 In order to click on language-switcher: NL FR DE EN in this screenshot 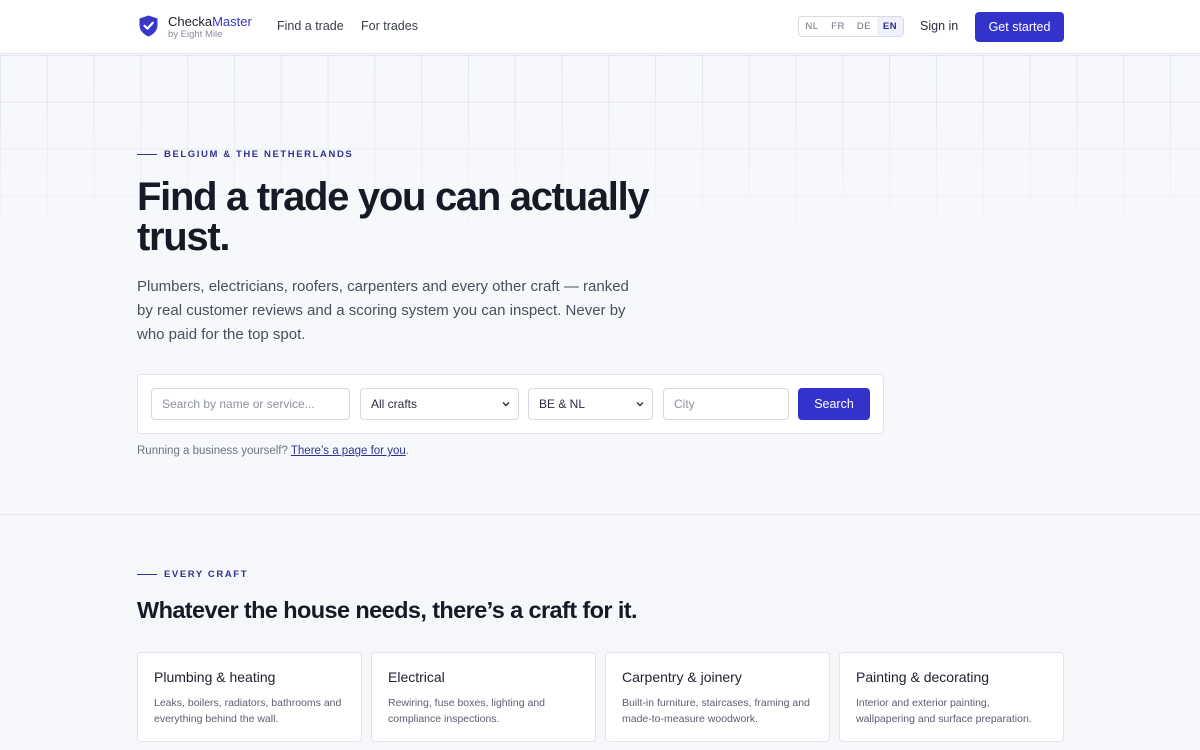, I will do `click(851, 26)`.